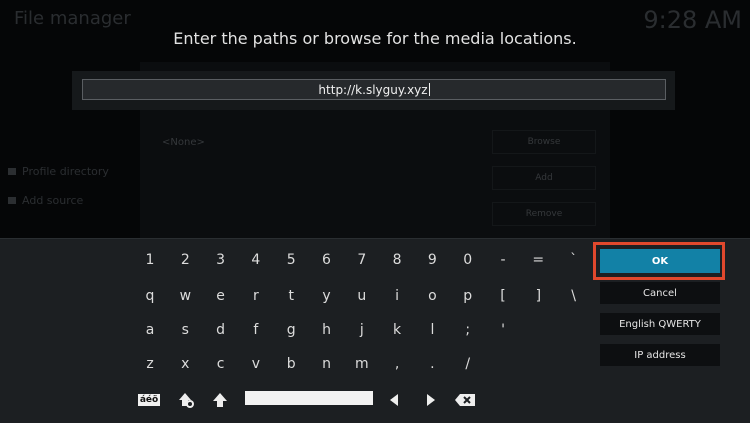 Image resolution: width=750 pixels, height=423 pixels. Describe the element at coordinates (468, 364) in the screenshot. I see `key-row4-9: /` at that location.